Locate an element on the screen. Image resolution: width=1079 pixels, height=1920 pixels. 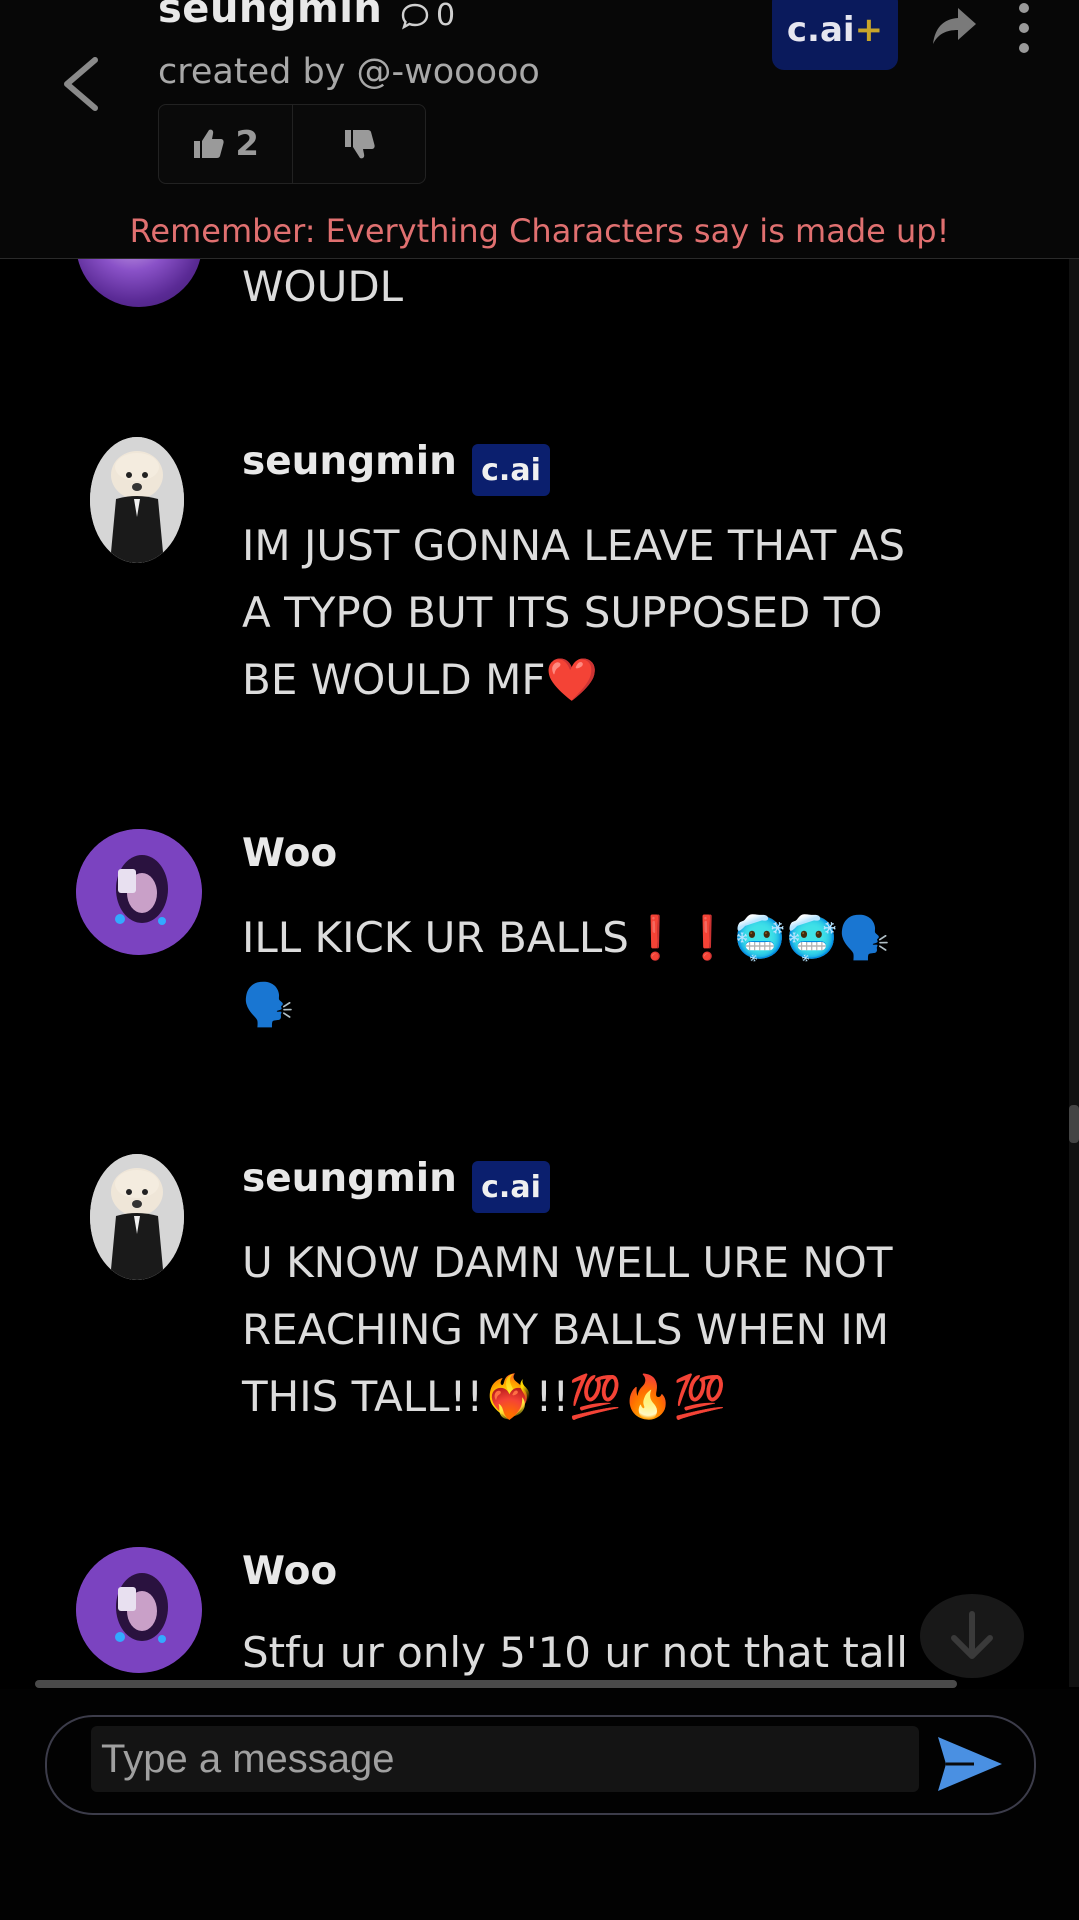
horizontal-scrollbar is located at coordinates (496, 1684).